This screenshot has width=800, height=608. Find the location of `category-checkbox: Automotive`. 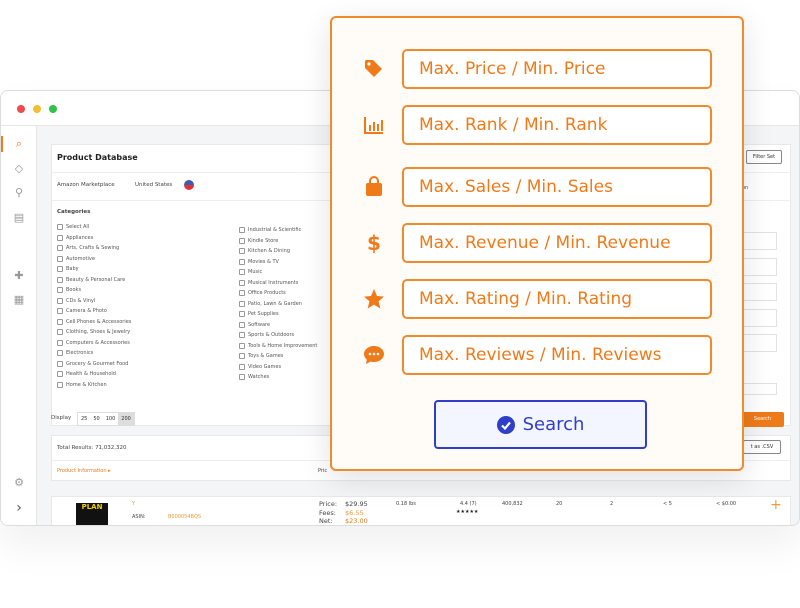

category-checkbox: Automotive is located at coordinates (94, 259).